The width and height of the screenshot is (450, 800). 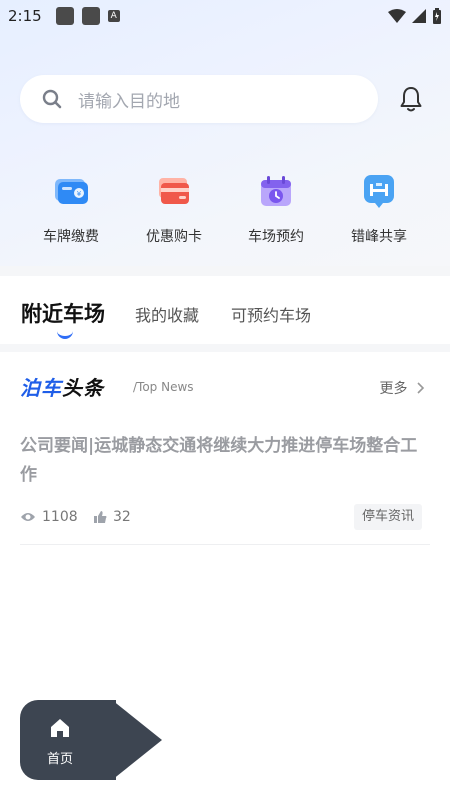 I want to click on quick-action-share: 错峰共享, so click(x=379, y=209).